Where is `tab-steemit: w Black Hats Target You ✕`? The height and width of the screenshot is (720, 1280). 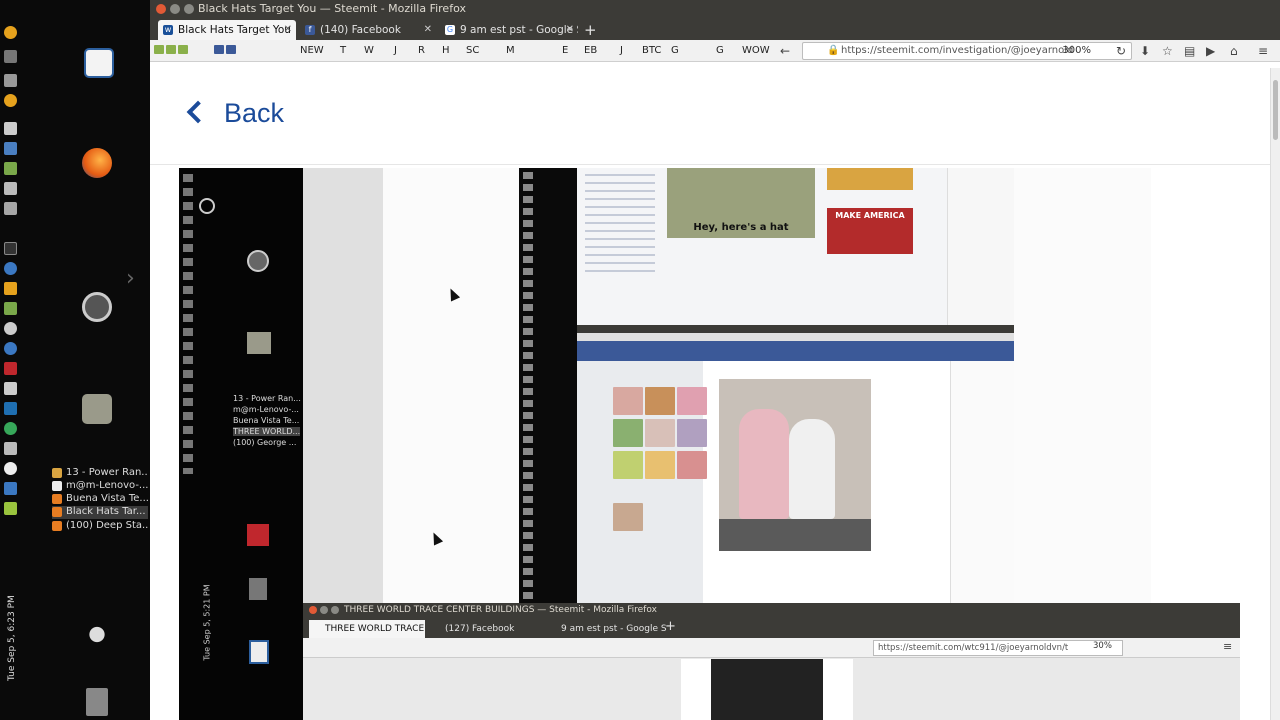 tab-steemit: w Black Hats Target You ✕ is located at coordinates (227, 30).